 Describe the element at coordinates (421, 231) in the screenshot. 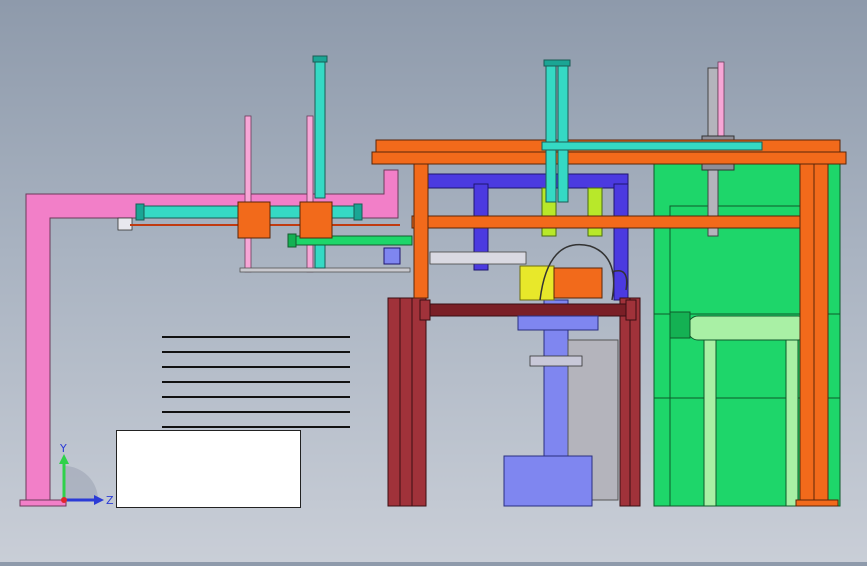

I see `orange-post-left` at that location.